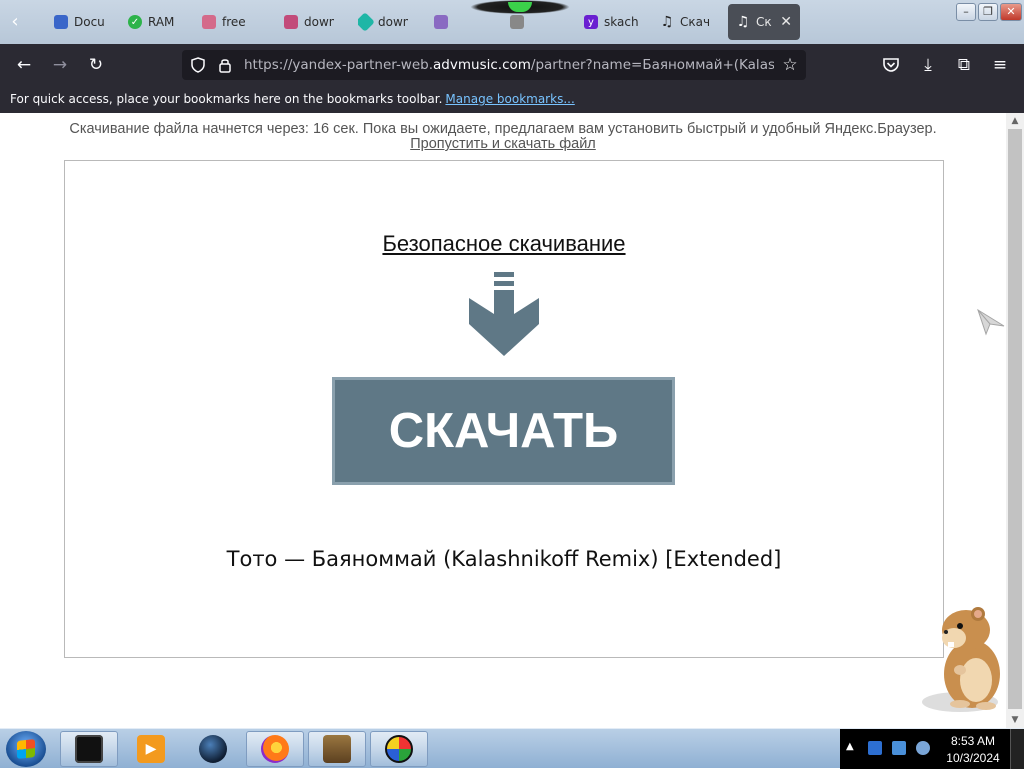  I want to click on firefox-icon, so click(275, 749).